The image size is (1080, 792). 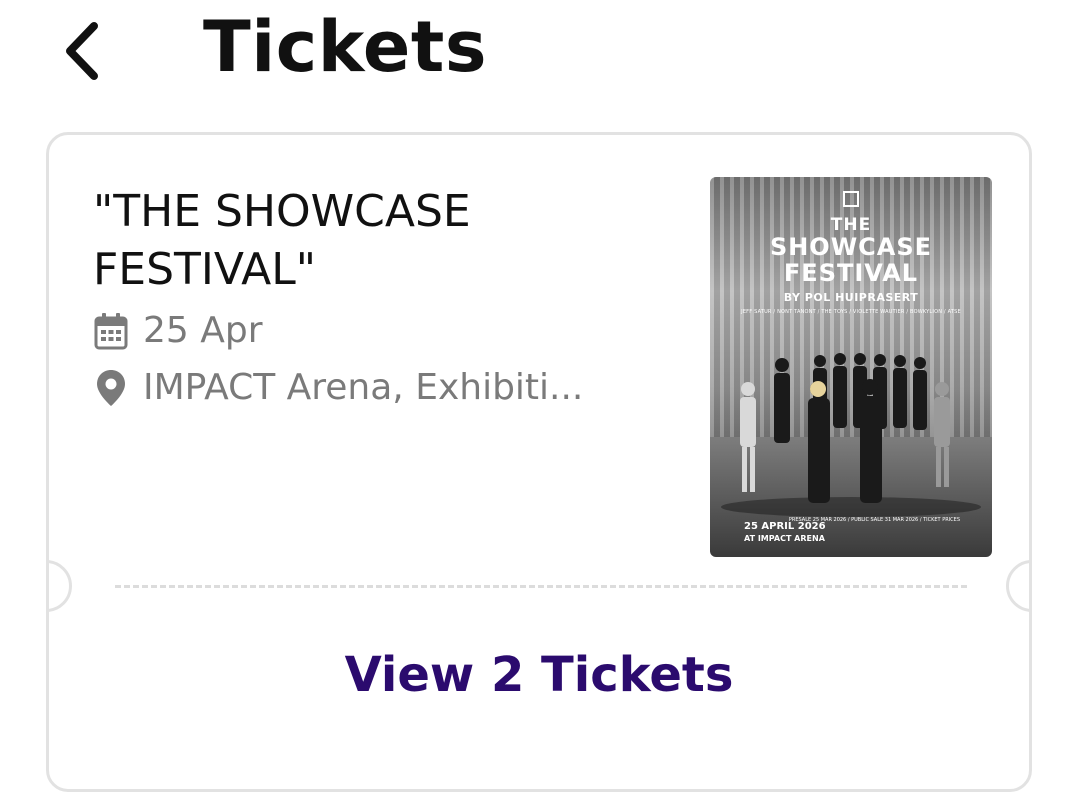 I want to click on ticket-divider, so click(x=541, y=586).